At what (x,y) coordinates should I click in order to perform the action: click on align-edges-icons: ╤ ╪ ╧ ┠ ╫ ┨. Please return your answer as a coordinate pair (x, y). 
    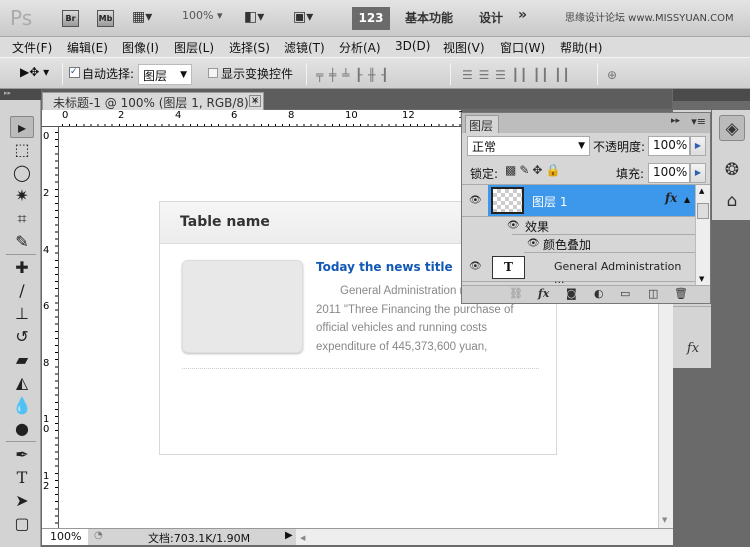
    Looking at the image, I should click on (352, 75).